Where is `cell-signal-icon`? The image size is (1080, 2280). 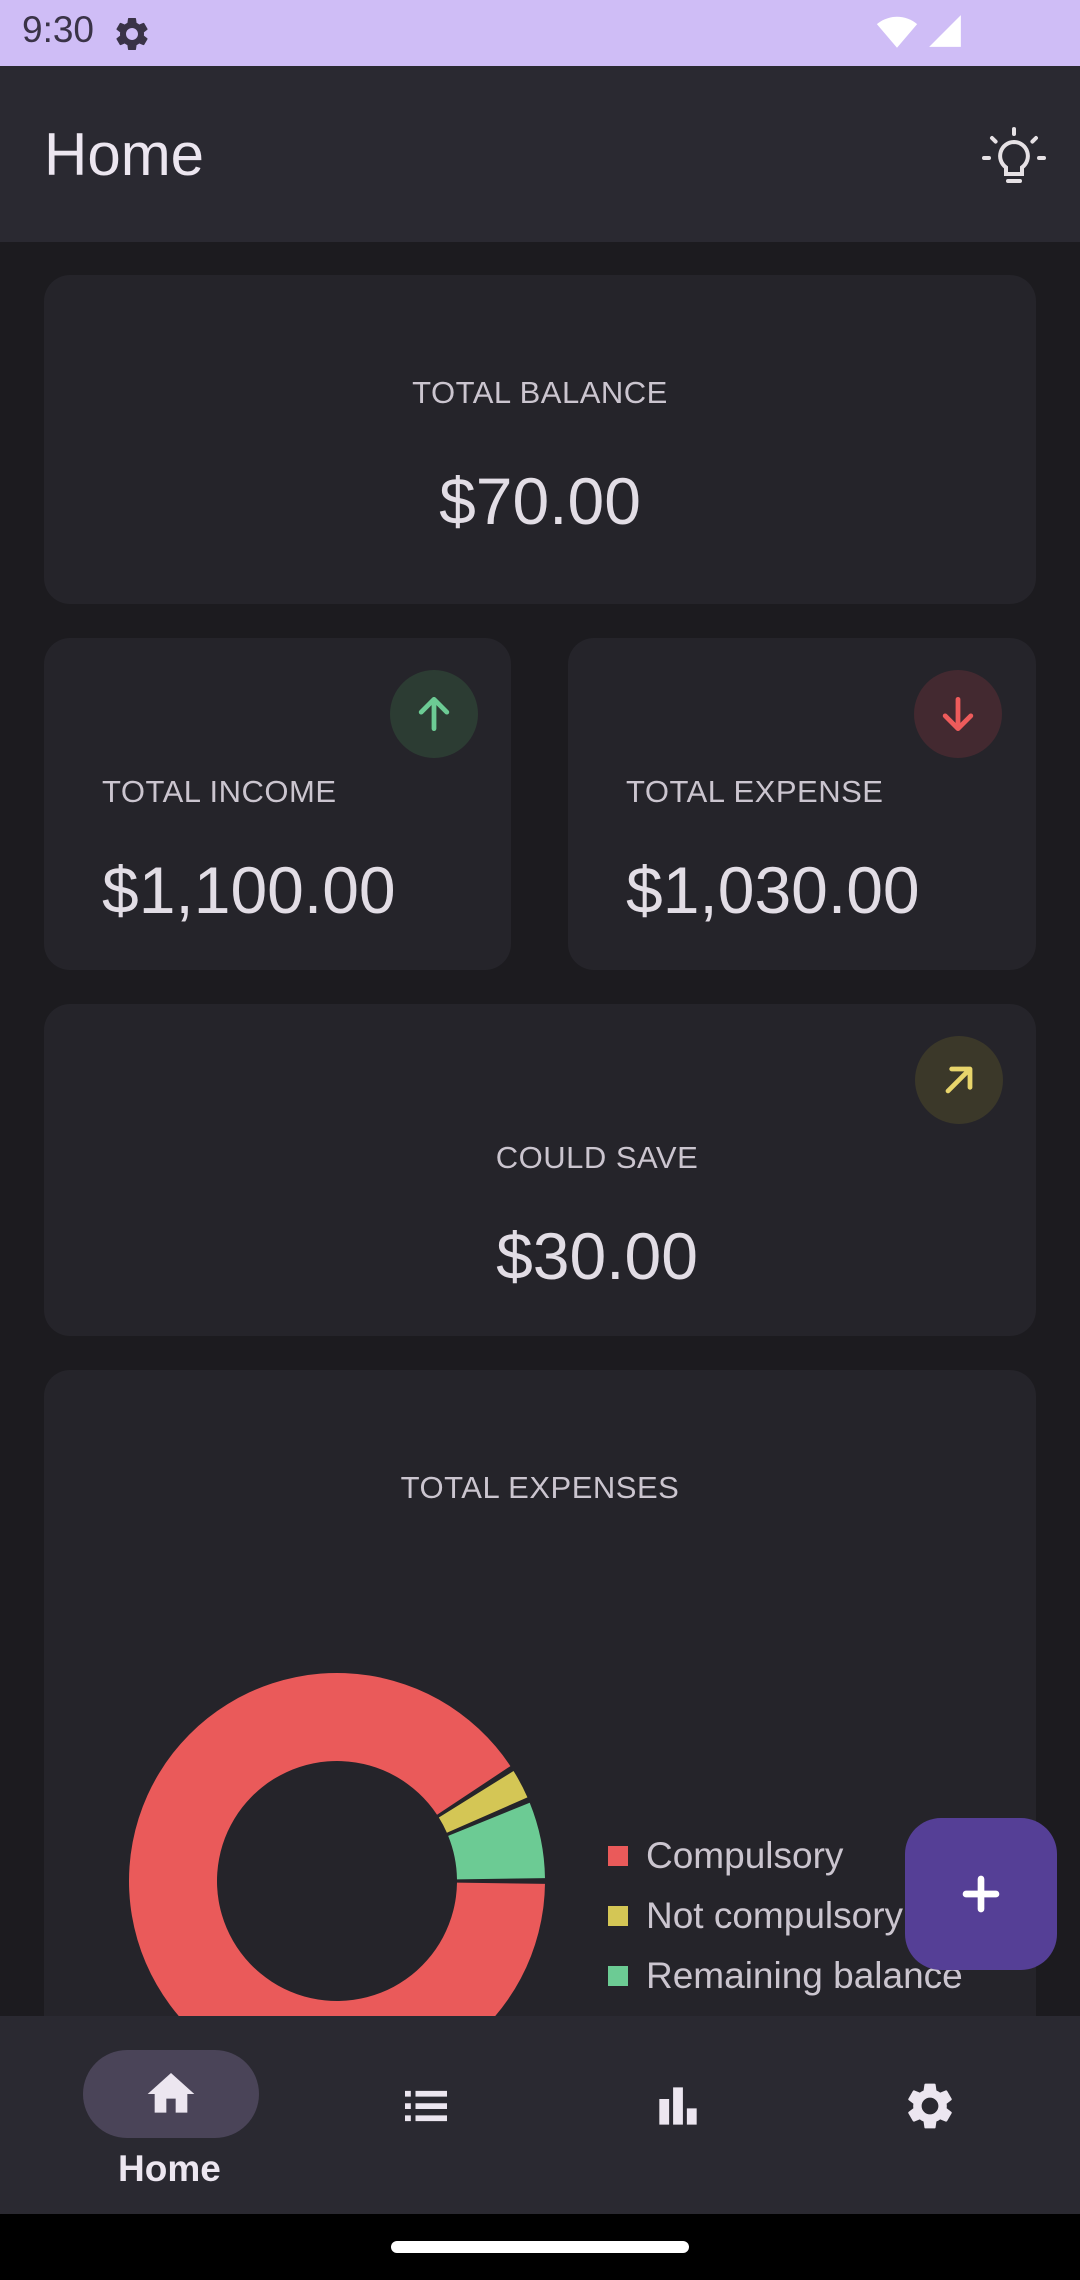 cell-signal-icon is located at coordinates (945, 31).